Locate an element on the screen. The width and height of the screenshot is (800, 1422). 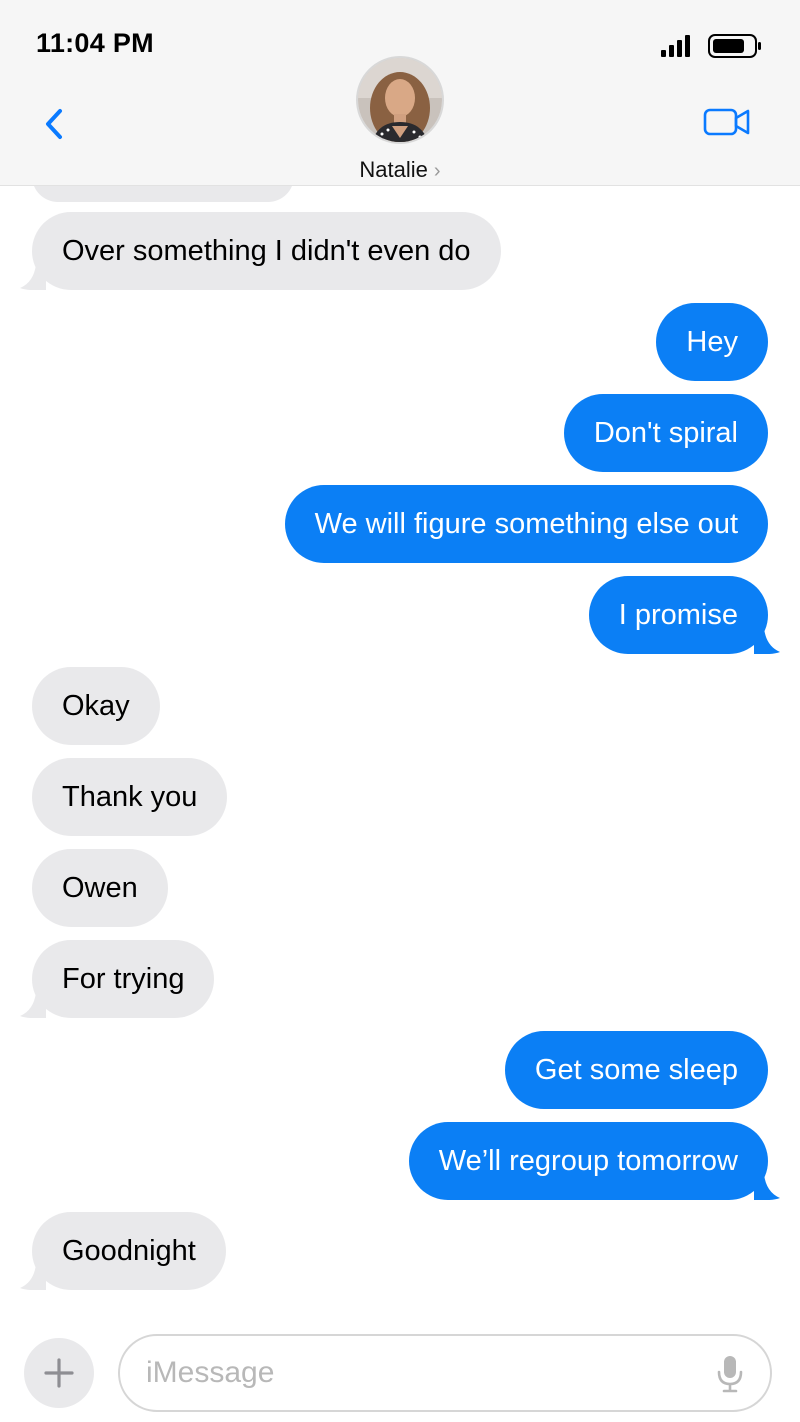
contact-name-button: Natalie › is located at coordinates (400, 170).